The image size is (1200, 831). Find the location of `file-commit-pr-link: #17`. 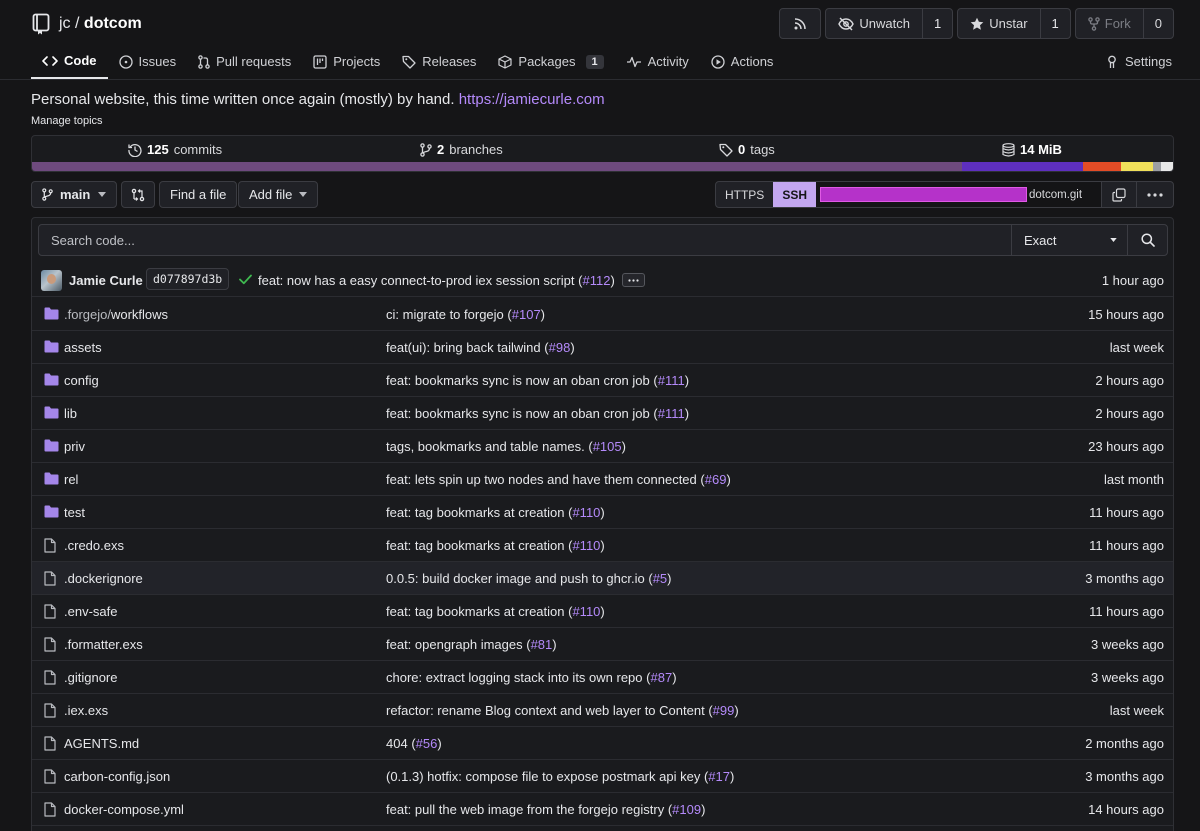

file-commit-pr-link: #17 is located at coordinates (719, 776).